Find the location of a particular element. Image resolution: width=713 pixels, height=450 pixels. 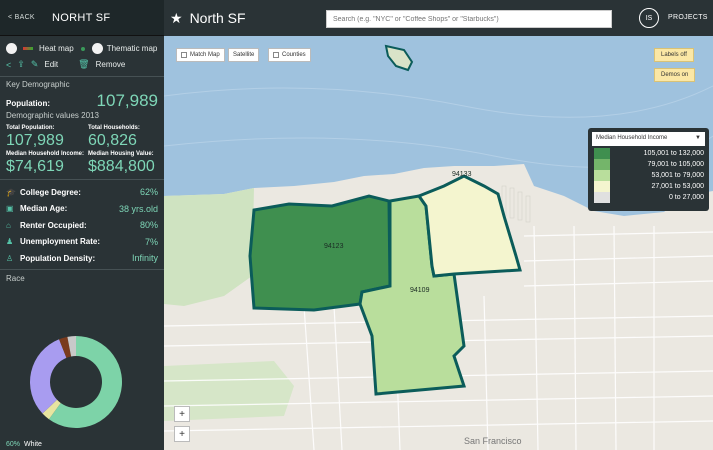

legend-item: 53,001 to 79,000 is located at coordinates (649, 175).